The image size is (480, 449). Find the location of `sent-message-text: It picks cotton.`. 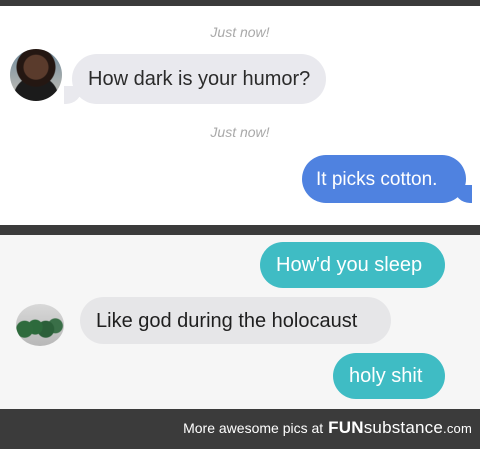

sent-message-text: It picks cotton. is located at coordinates (377, 179).